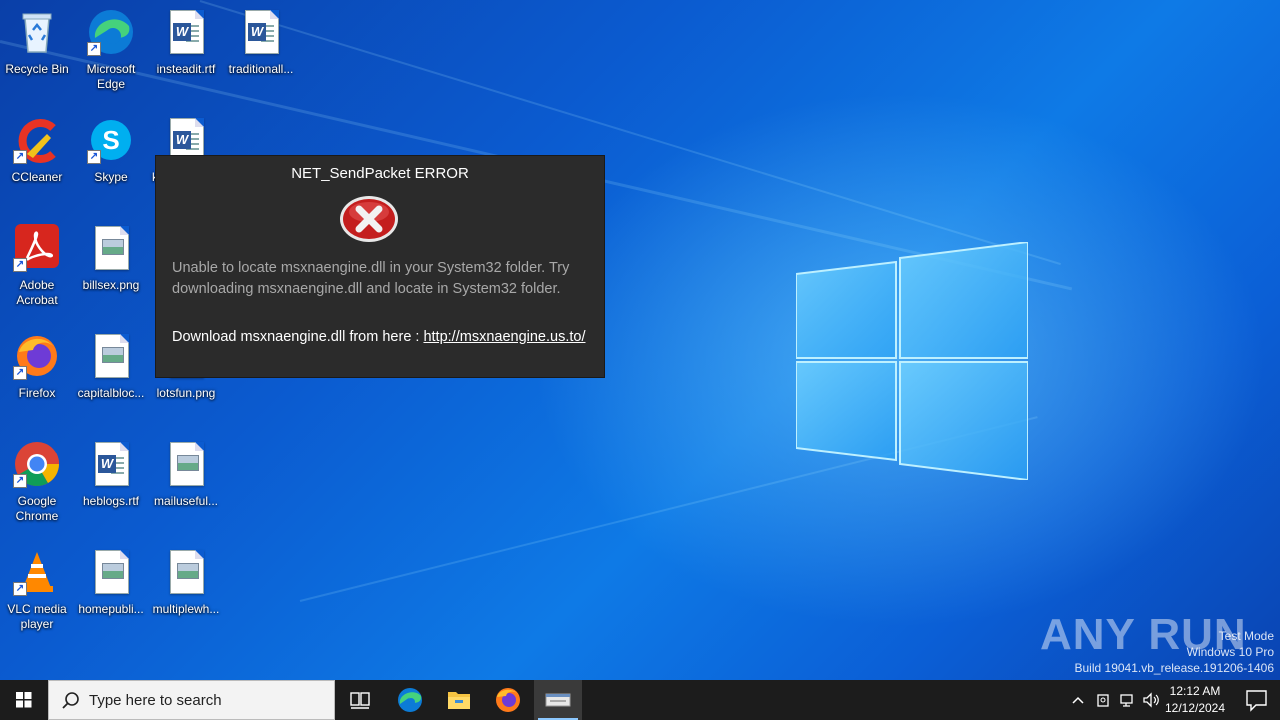 The width and height of the screenshot is (1280, 720). What do you see at coordinates (1195, 708) in the screenshot?
I see `clock-date: 12/12/2024` at bounding box center [1195, 708].